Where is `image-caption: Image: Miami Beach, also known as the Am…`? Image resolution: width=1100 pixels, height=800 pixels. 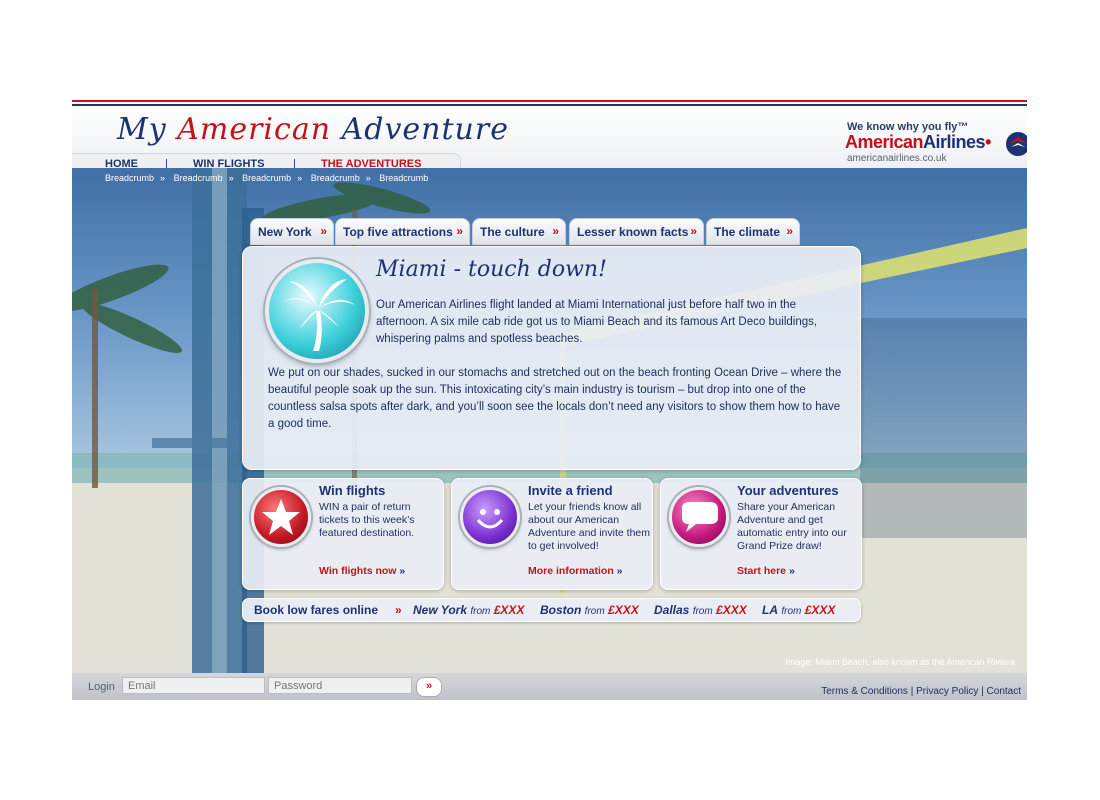 image-caption: Image: Miami Beach, also known as the Am… is located at coordinates (900, 662).